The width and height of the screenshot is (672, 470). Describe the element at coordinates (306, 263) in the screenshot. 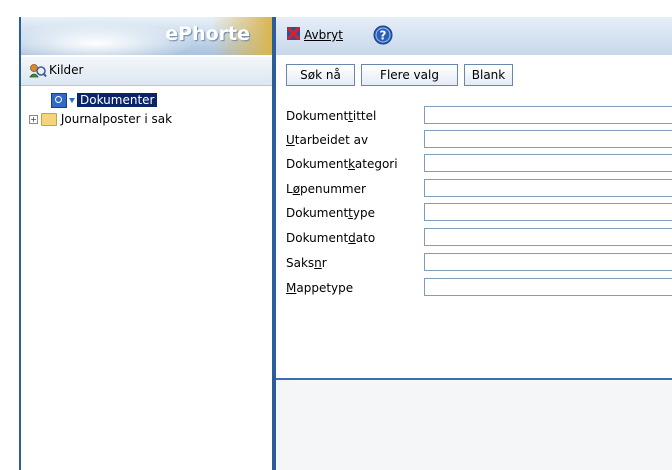

I see `field-label: Saksnr` at that location.